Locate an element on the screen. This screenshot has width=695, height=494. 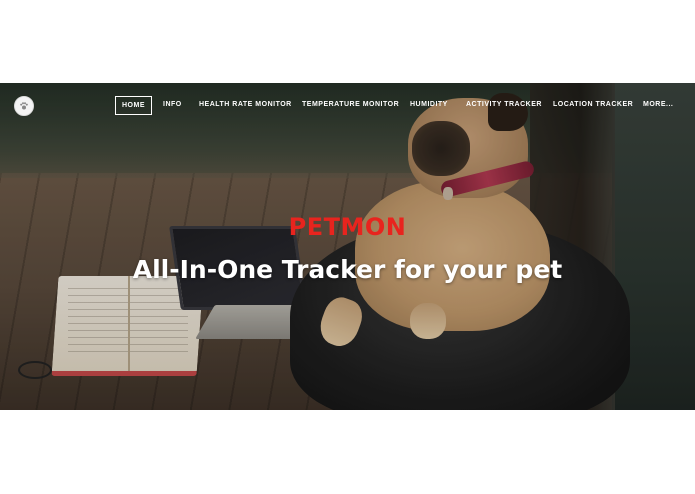
pet-logo-icon is located at coordinates (24, 106).